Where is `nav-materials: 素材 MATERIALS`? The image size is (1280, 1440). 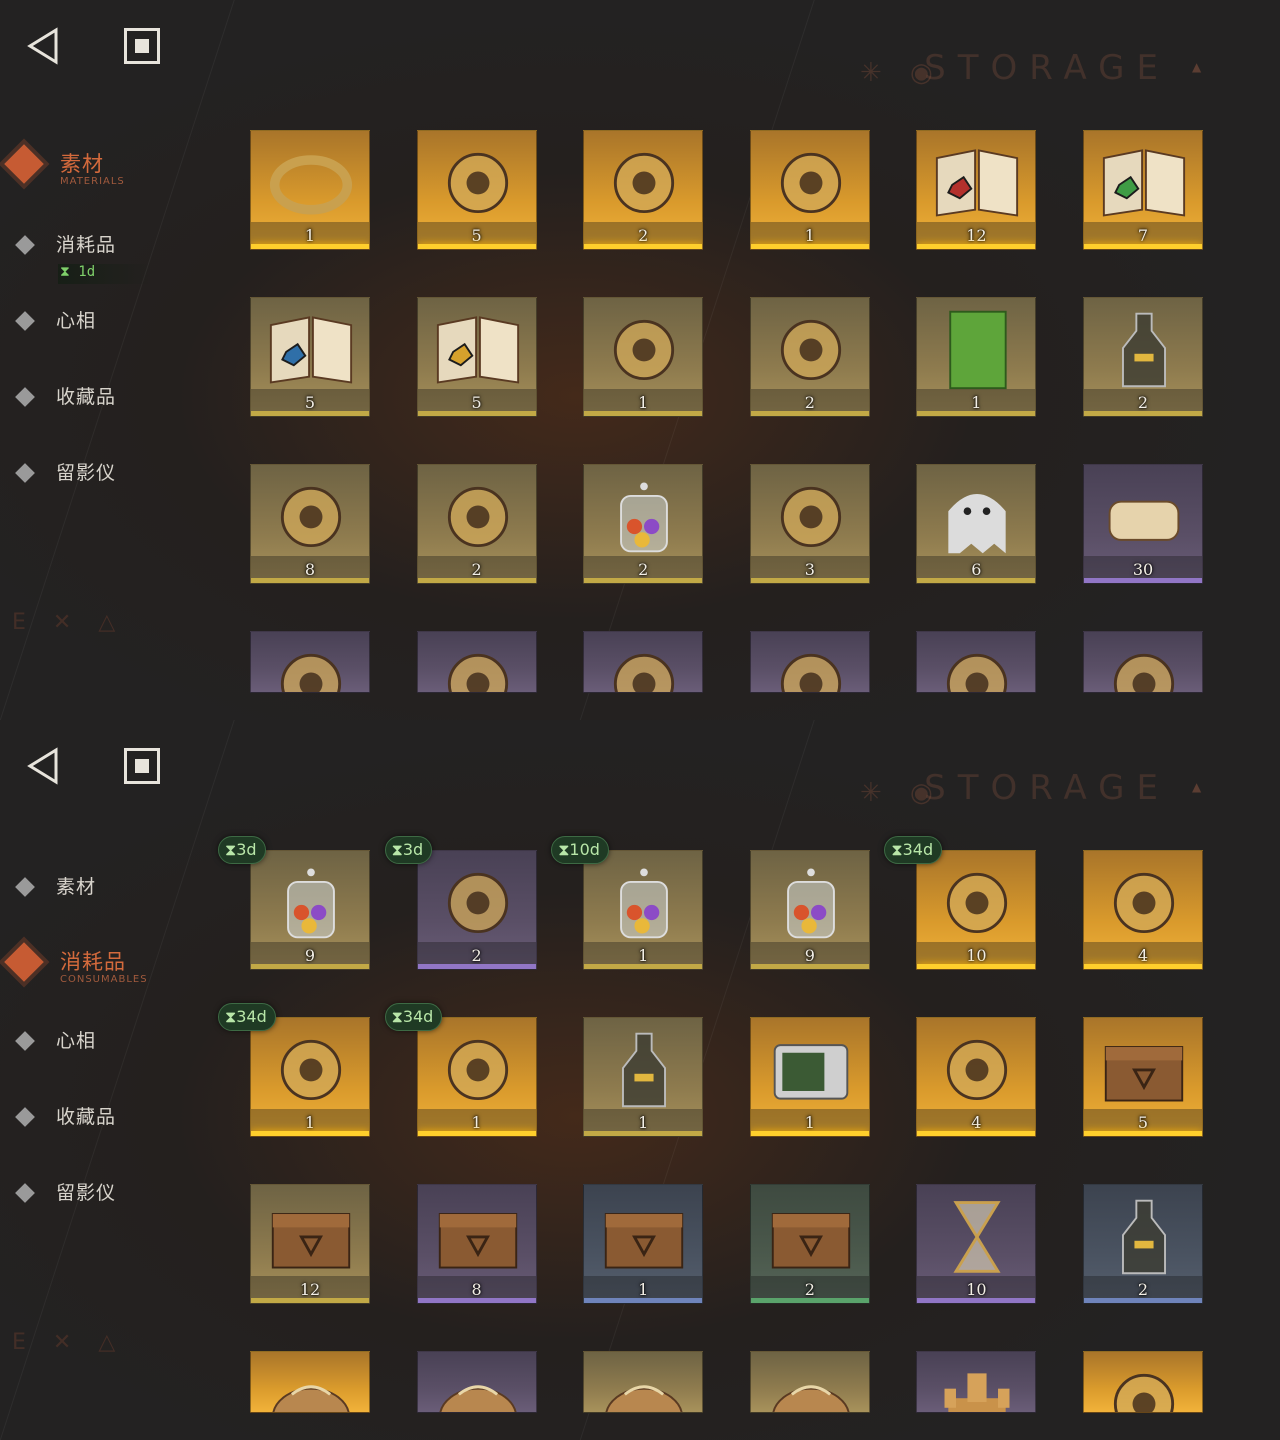
nav-materials: 素材 MATERIALS is located at coordinates (111, 165).